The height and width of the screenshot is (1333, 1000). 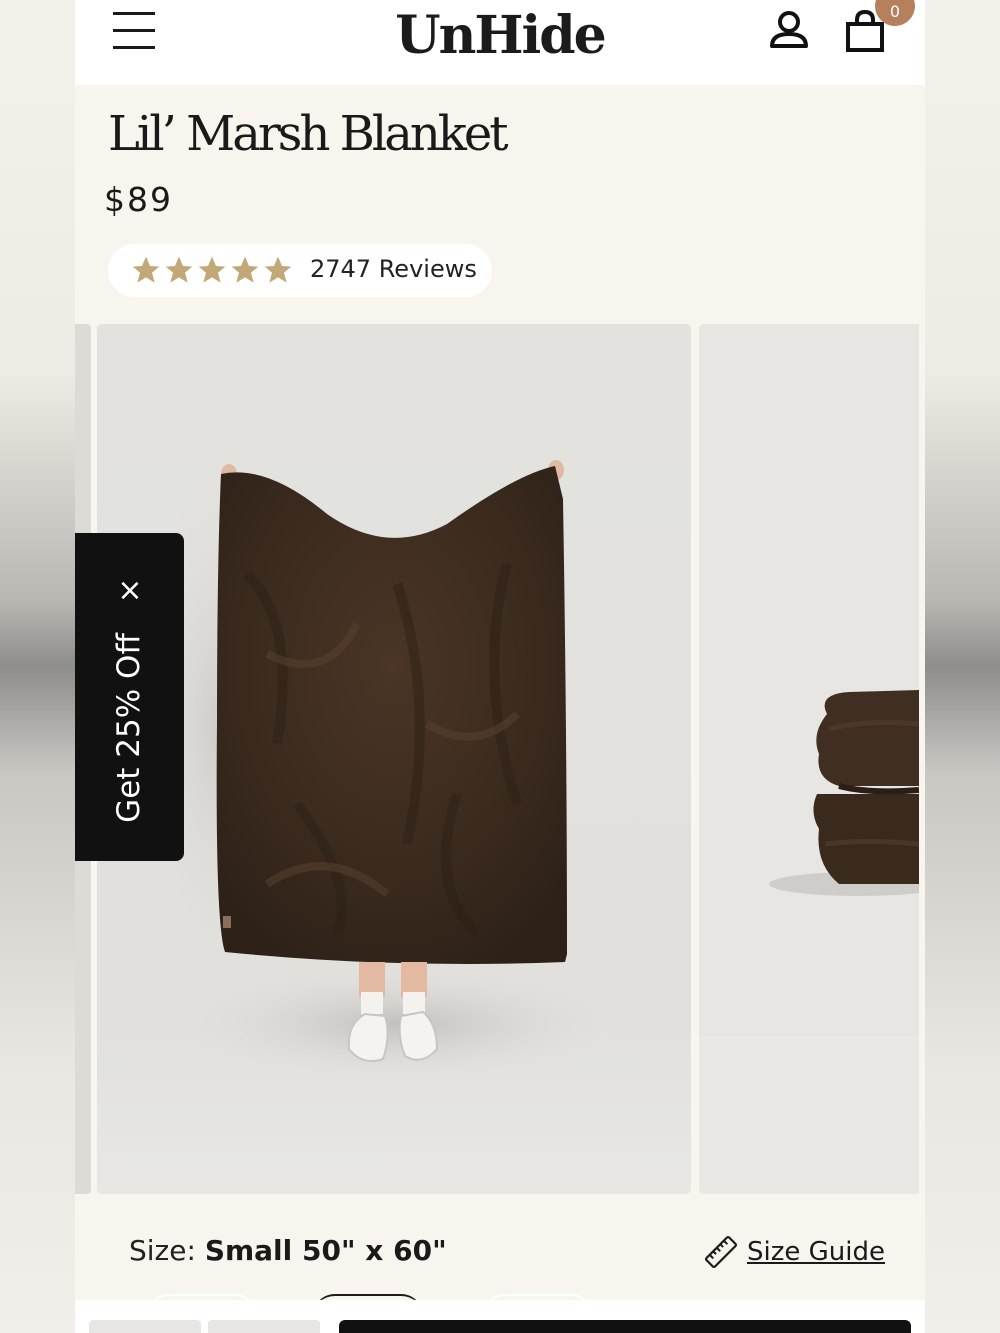 What do you see at coordinates (325, 1250) in the screenshot?
I see `size-value: Small 50" x 60"` at bounding box center [325, 1250].